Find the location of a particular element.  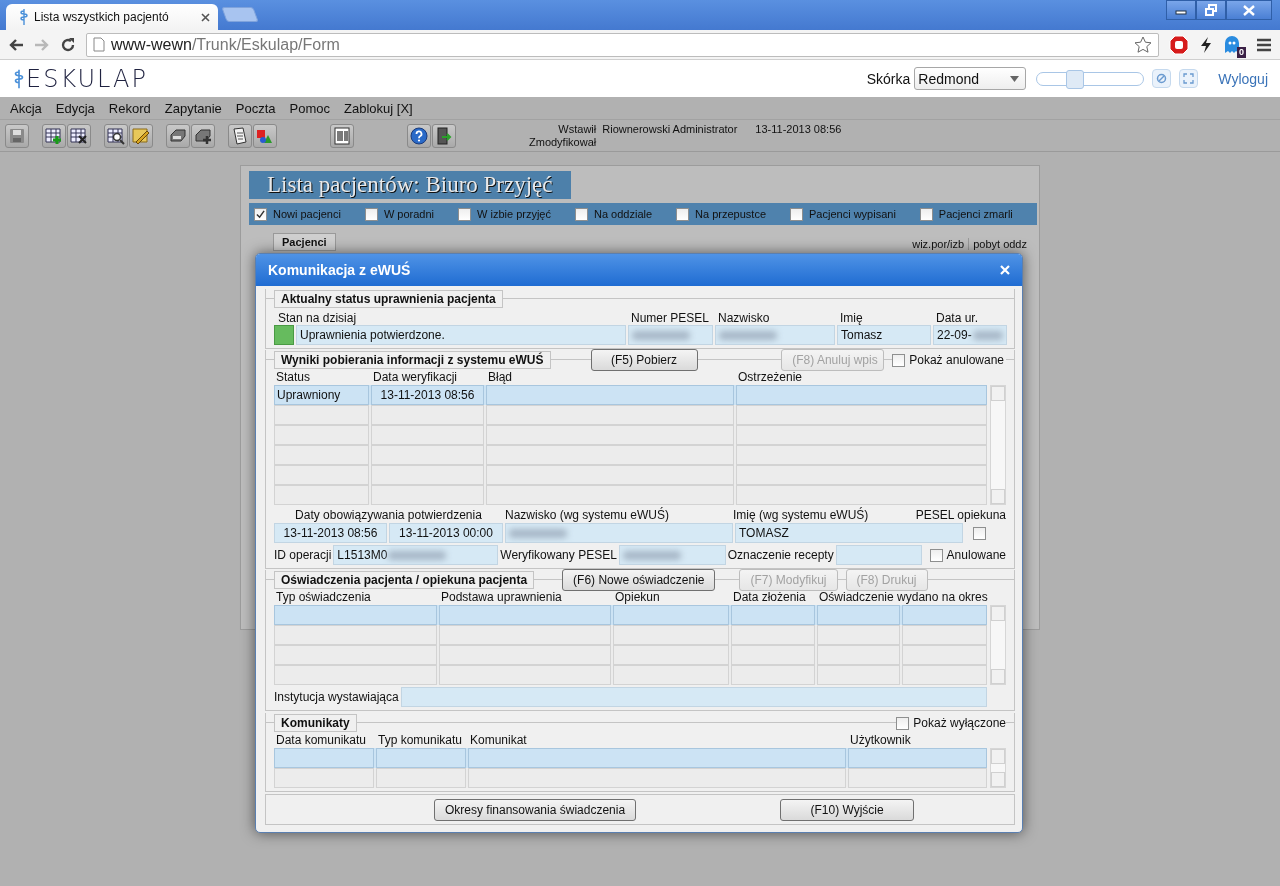

panel-tab: Pacjenci is located at coordinates (304, 242).